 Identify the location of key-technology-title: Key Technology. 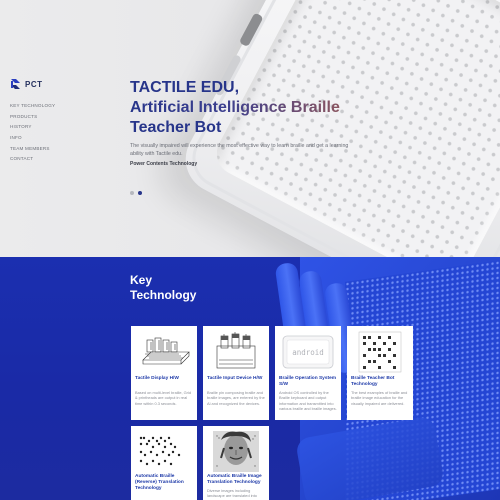
(200, 288).